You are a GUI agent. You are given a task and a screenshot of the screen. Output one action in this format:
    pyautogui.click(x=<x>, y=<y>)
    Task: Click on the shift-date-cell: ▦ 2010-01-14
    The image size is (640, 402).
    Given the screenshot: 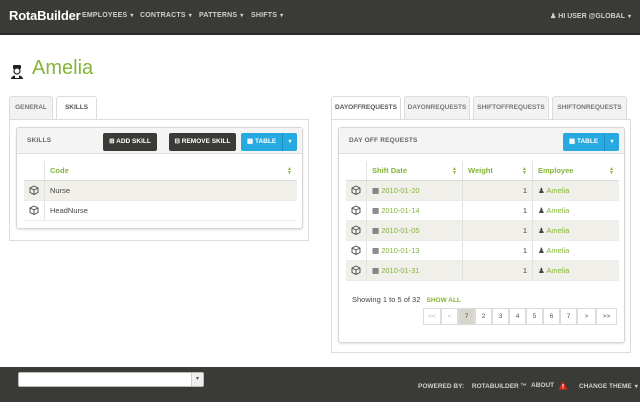 What is the action you would take?
    pyautogui.click(x=414, y=210)
    